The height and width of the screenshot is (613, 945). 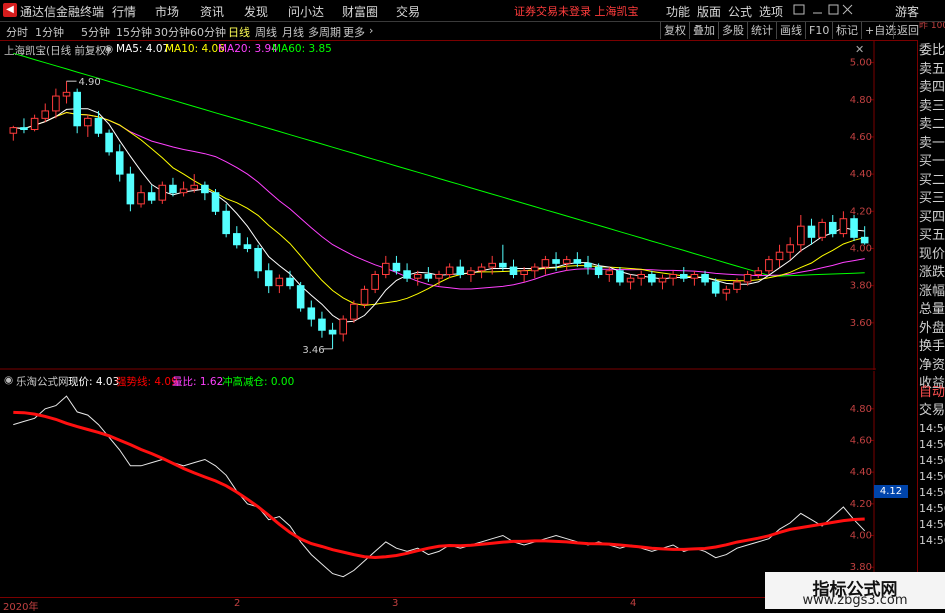 I want to click on quote-field-label: 卖四, so click(x=932, y=87).